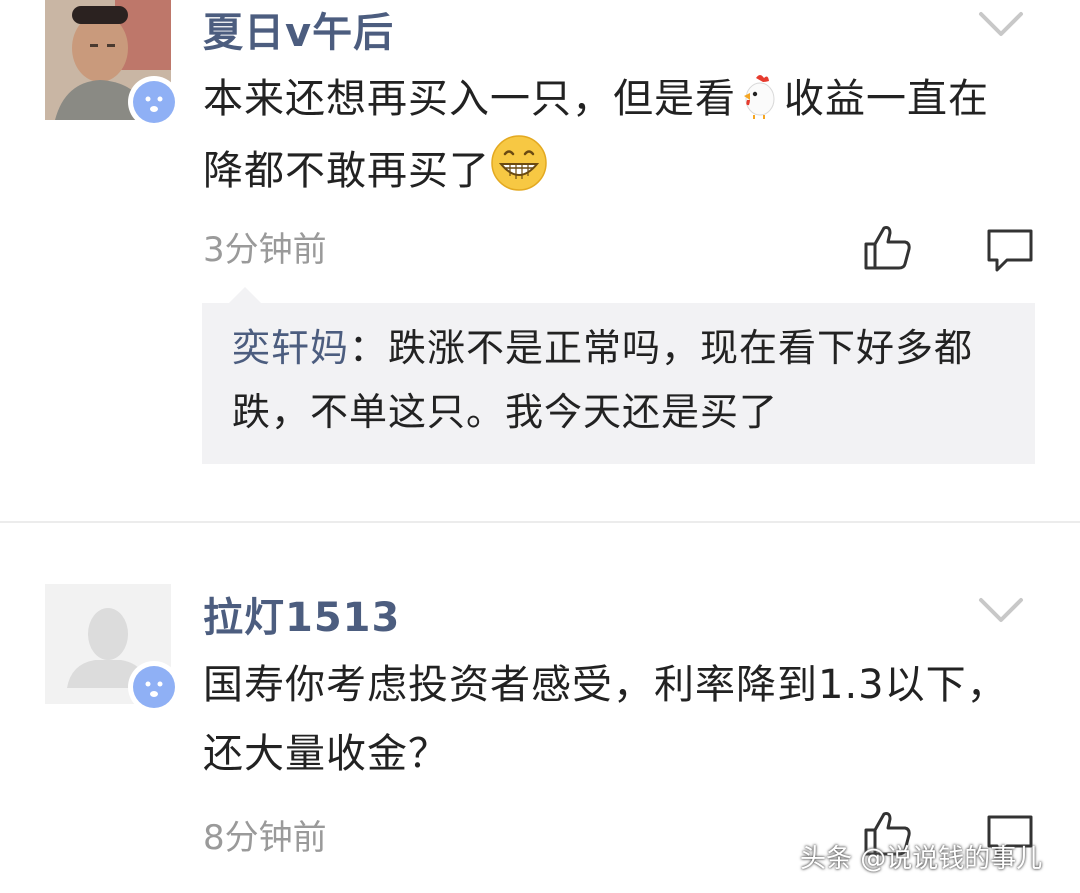 This screenshot has height=893, width=1080. Describe the element at coordinates (265, 250) in the screenshot. I see `comment-time: 3分钟前` at that location.